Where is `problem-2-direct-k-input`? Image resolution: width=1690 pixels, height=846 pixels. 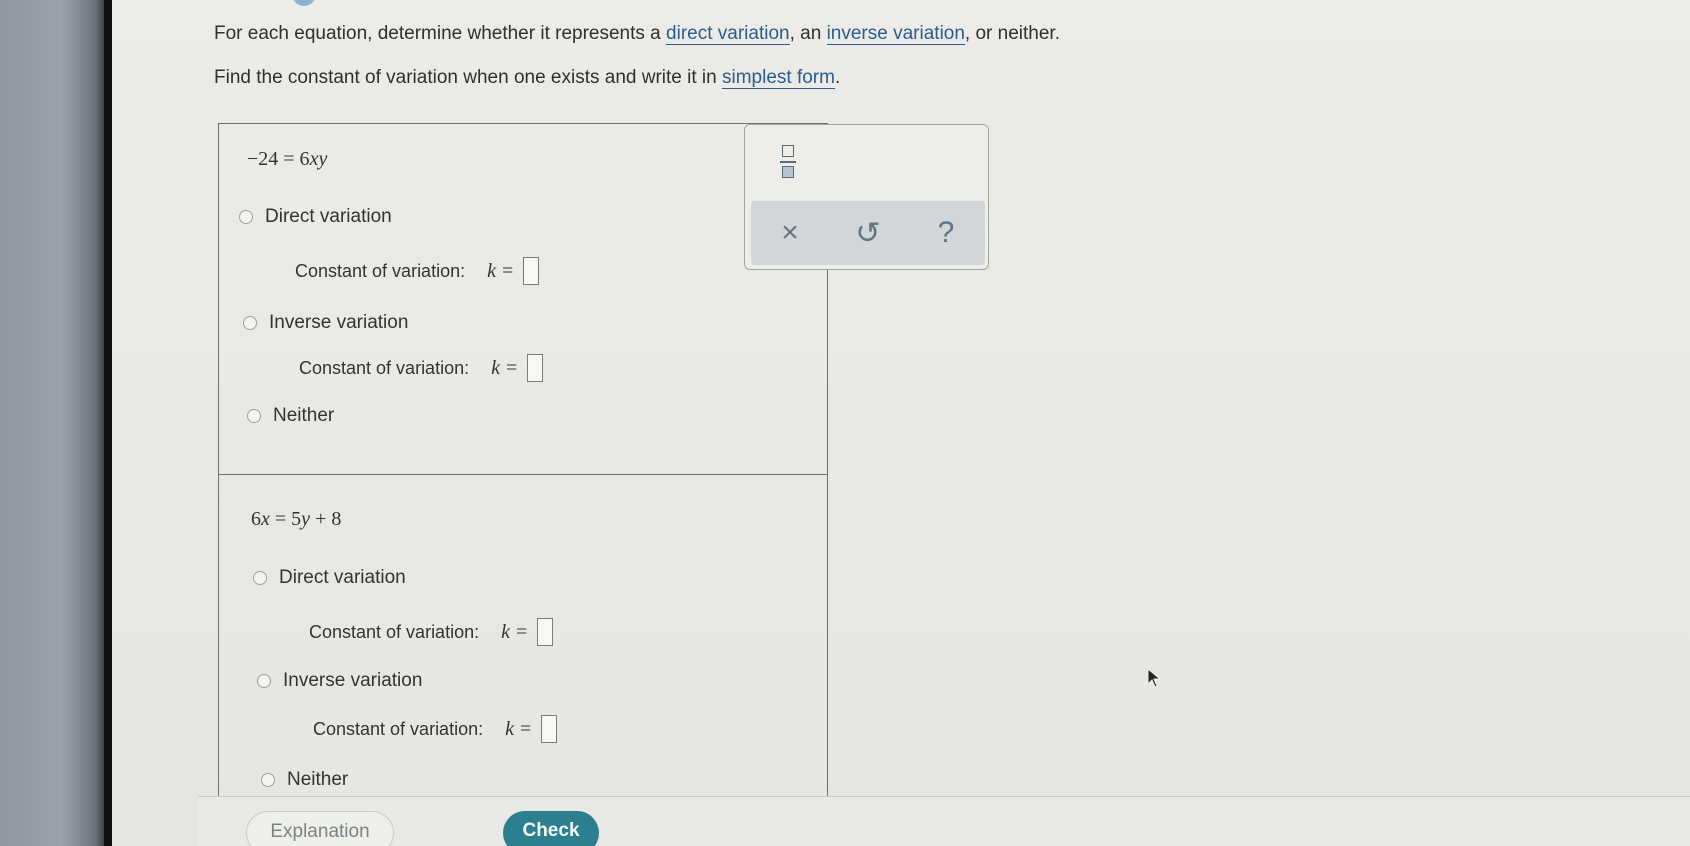
problem-2-direct-k-input is located at coordinates (545, 632).